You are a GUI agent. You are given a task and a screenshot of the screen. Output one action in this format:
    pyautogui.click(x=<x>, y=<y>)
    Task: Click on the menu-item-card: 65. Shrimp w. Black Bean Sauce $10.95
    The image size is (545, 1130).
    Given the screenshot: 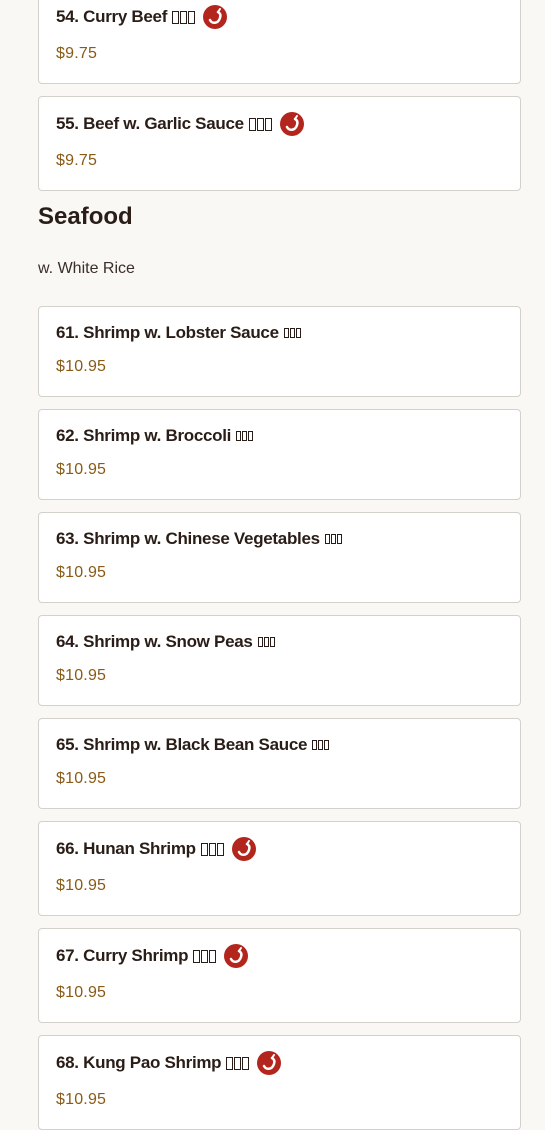 What is the action you would take?
    pyautogui.click(x=279, y=763)
    